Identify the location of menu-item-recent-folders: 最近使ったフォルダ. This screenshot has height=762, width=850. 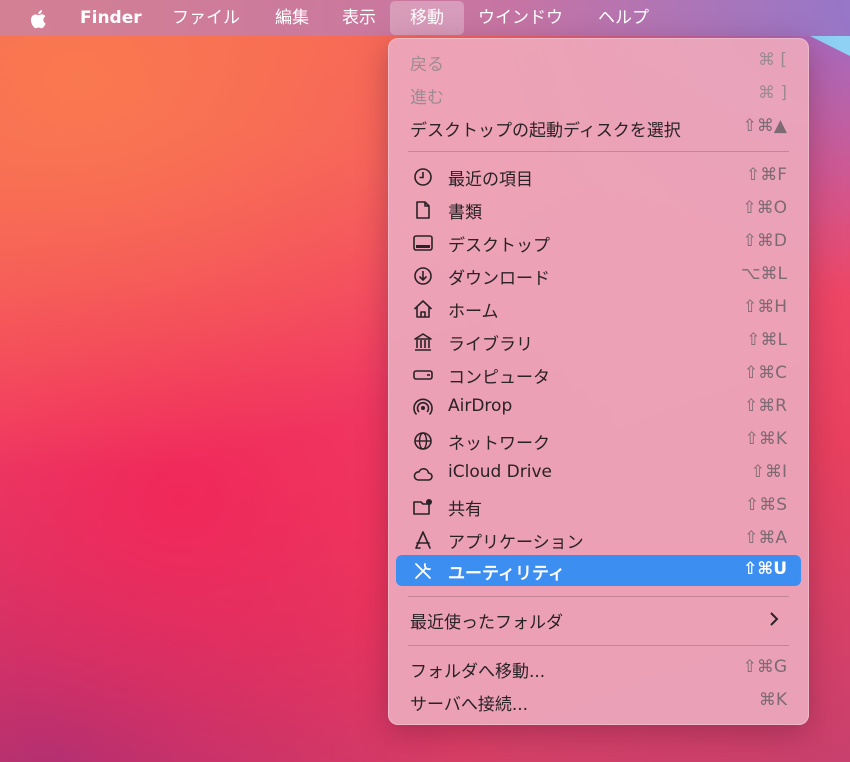
(598, 619).